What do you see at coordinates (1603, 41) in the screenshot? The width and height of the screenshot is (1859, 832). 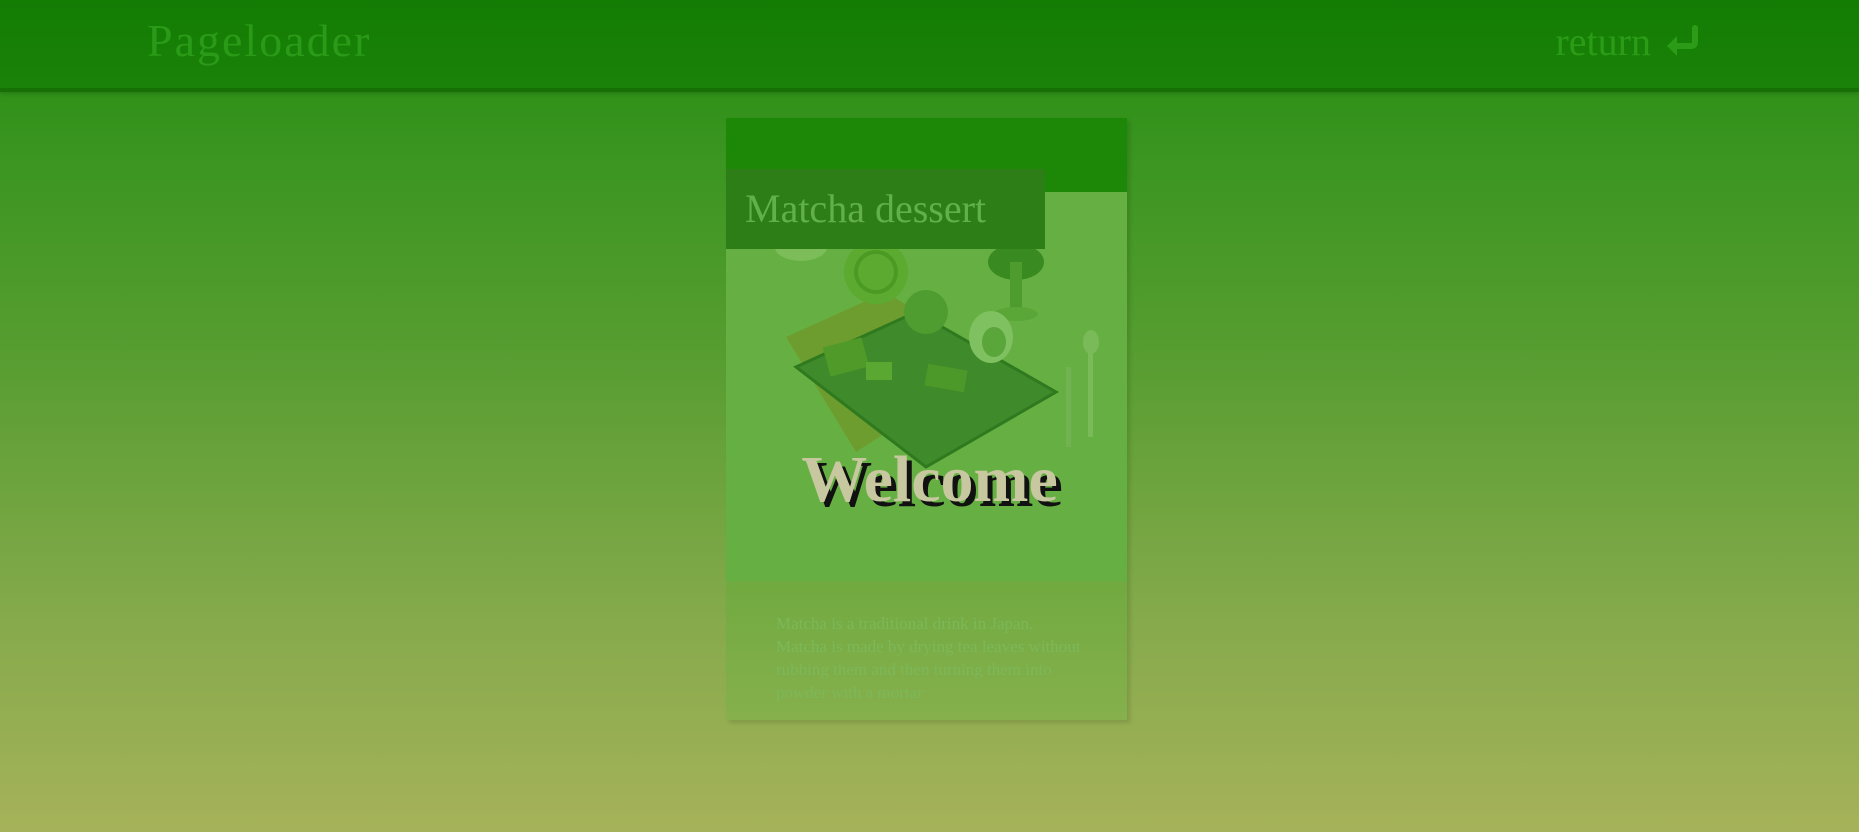 I see `return-label: return` at bounding box center [1603, 41].